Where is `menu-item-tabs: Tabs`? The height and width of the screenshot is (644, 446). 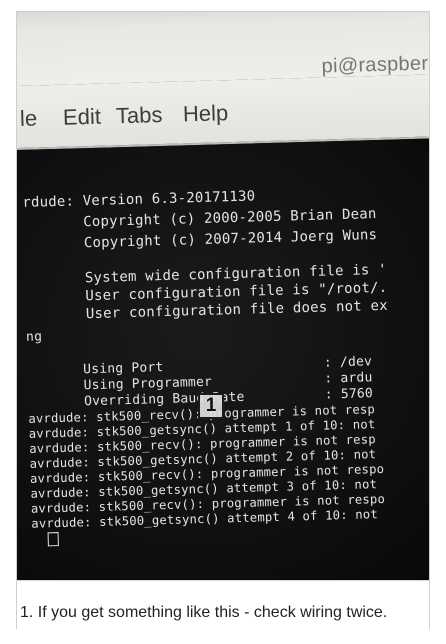
menu-item-tabs: Tabs is located at coordinates (139, 115).